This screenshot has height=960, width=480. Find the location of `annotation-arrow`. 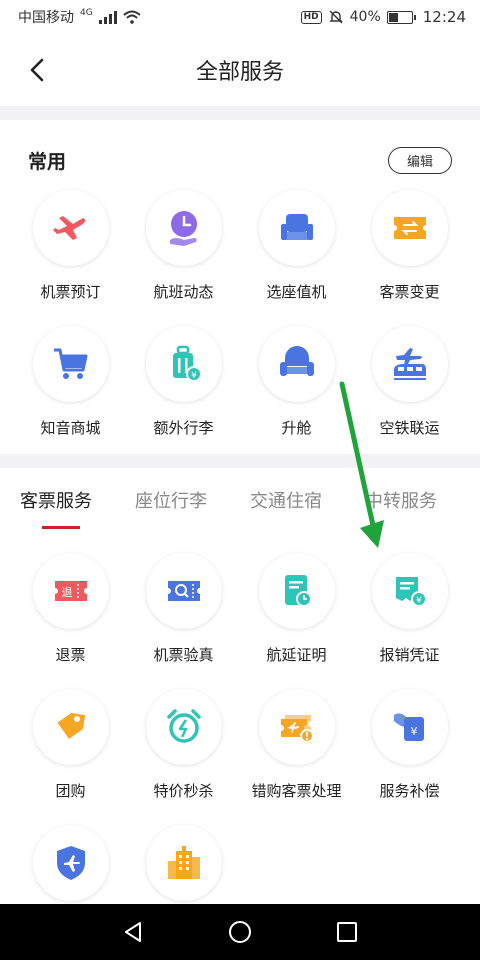

annotation-arrow is located at coordinates (361, 464).